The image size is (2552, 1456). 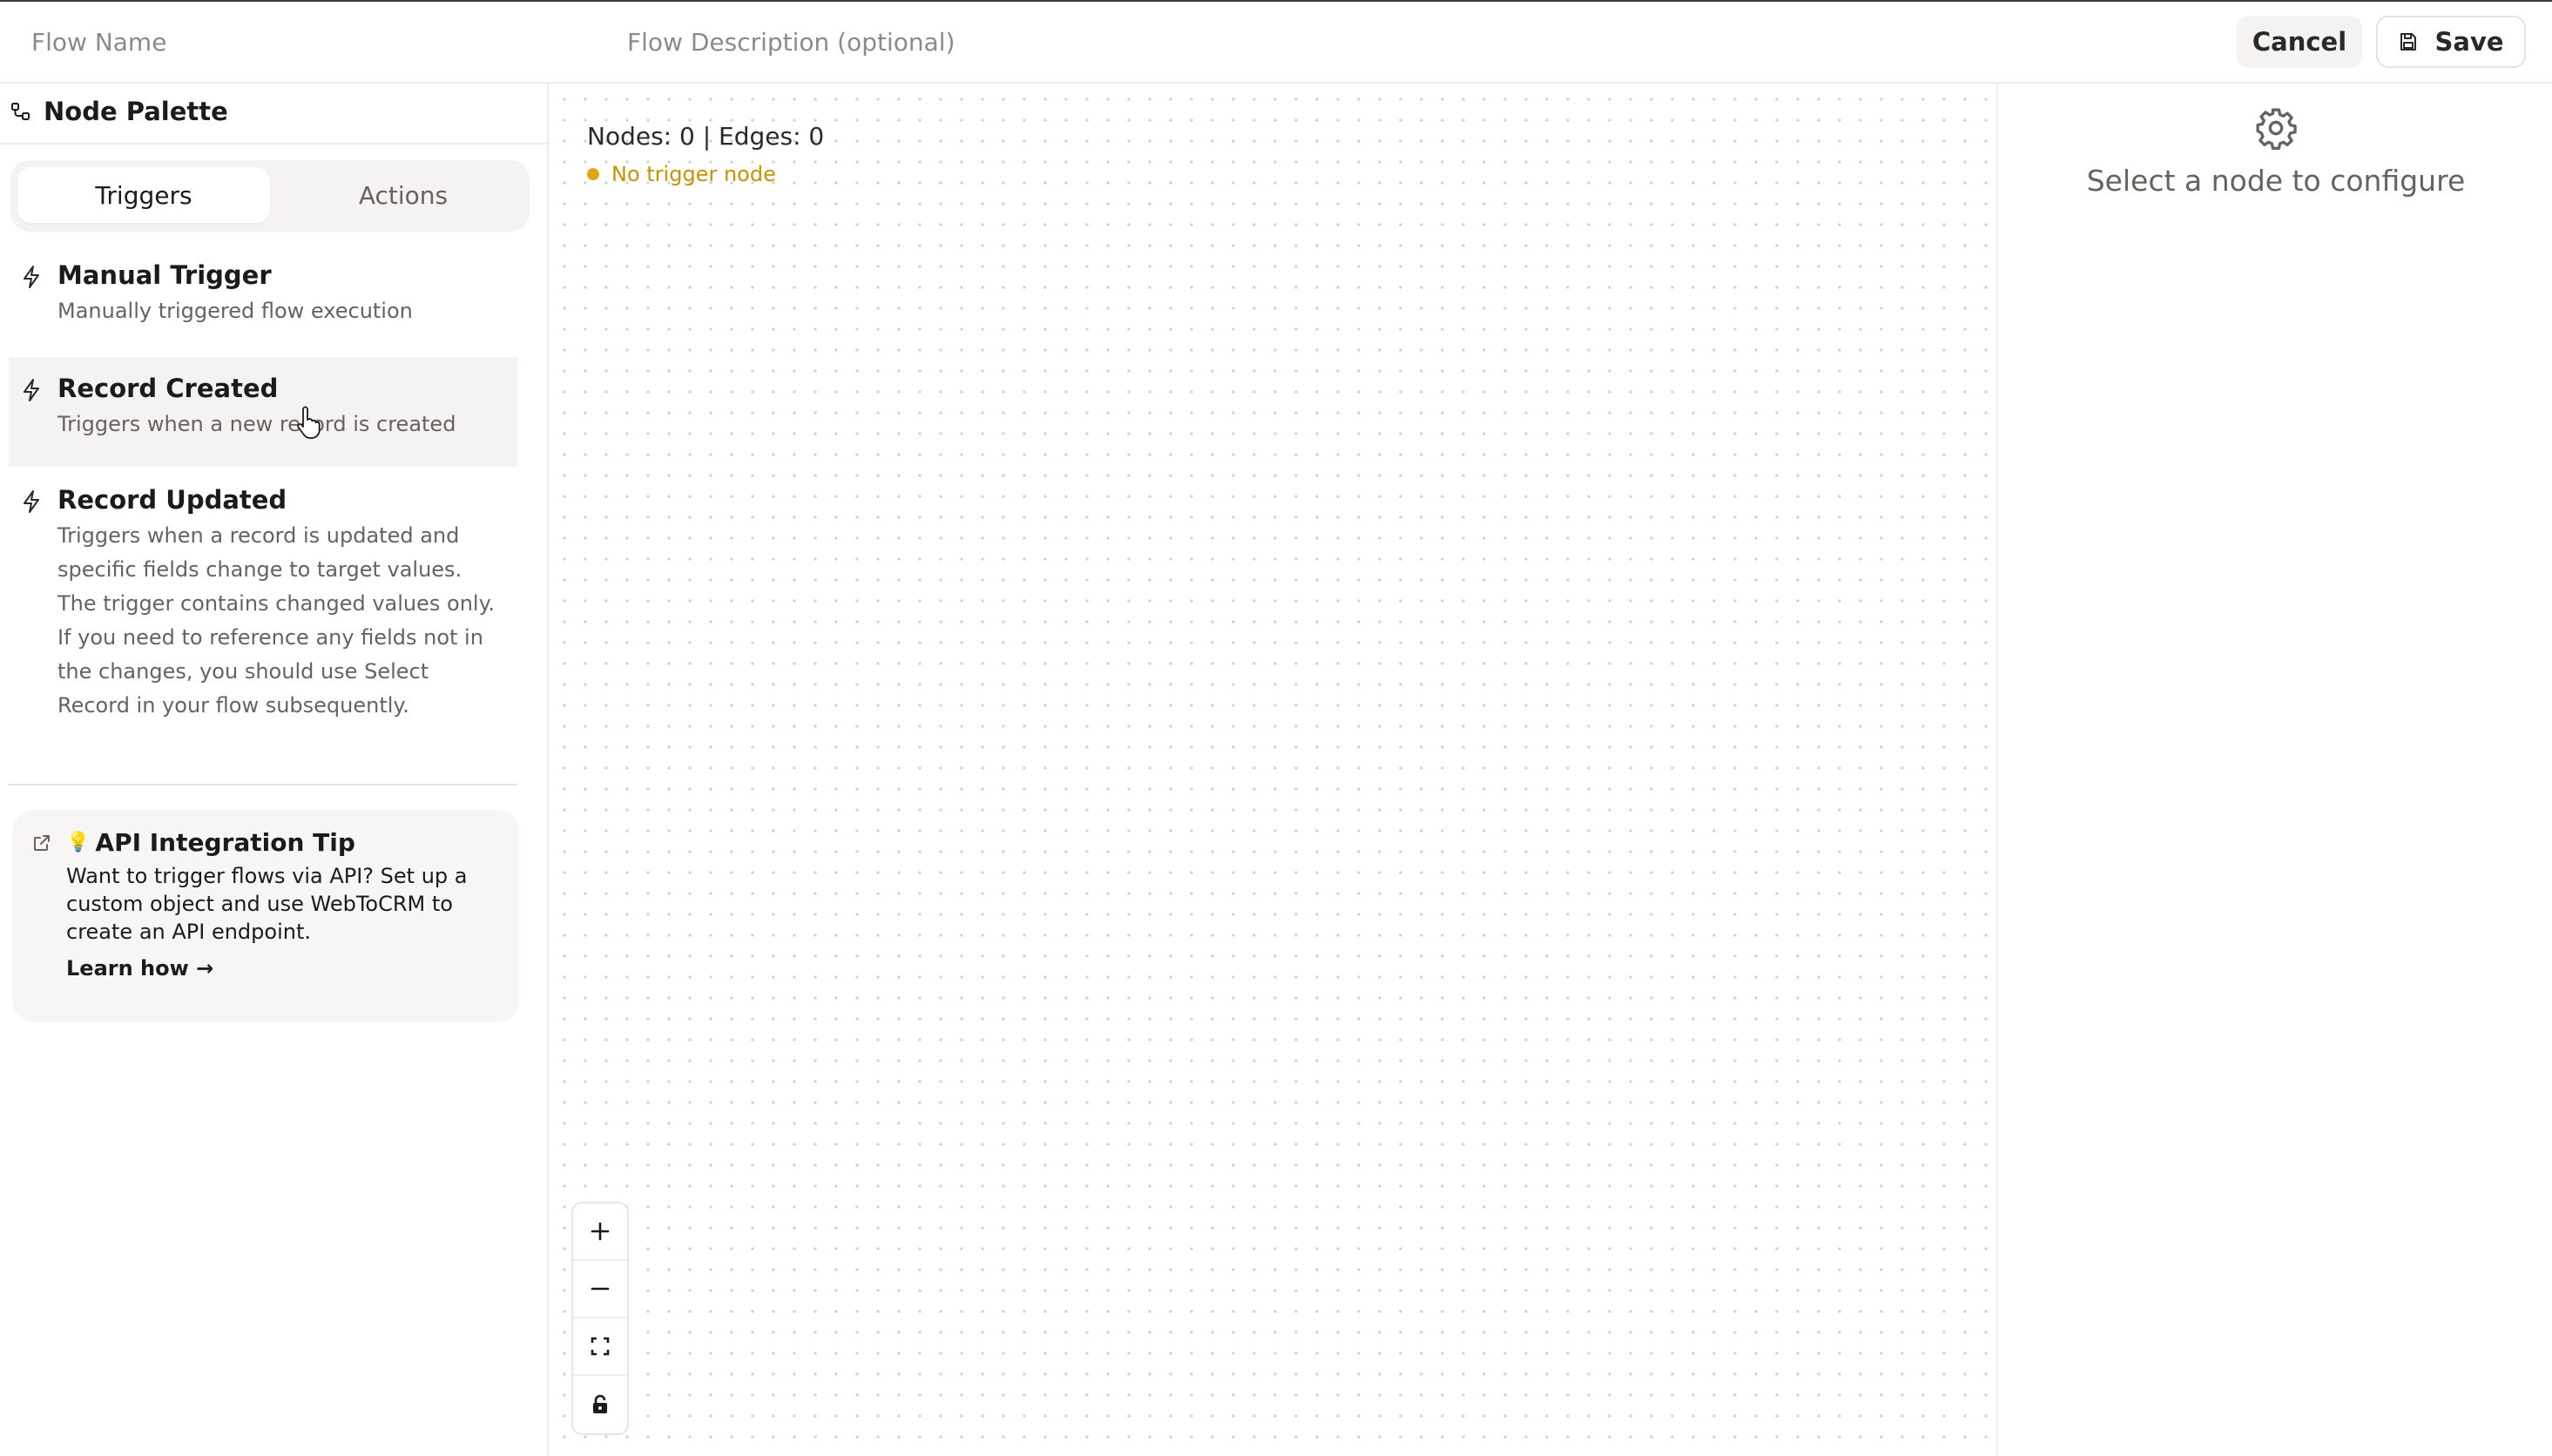 I want to click on save-icon, so click(x=2408, y=42).